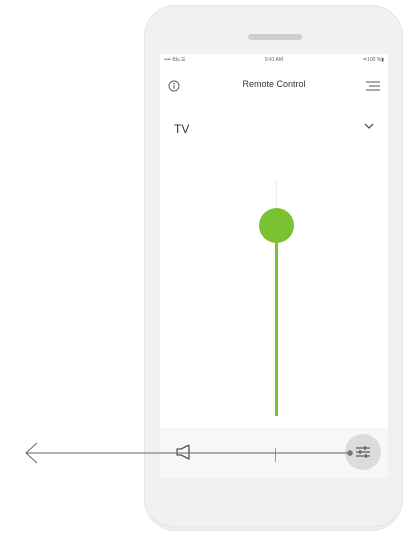  Describe the element at coordinates (273, 520) in the screenshot. I see `phone-bottom-edge` at that location.